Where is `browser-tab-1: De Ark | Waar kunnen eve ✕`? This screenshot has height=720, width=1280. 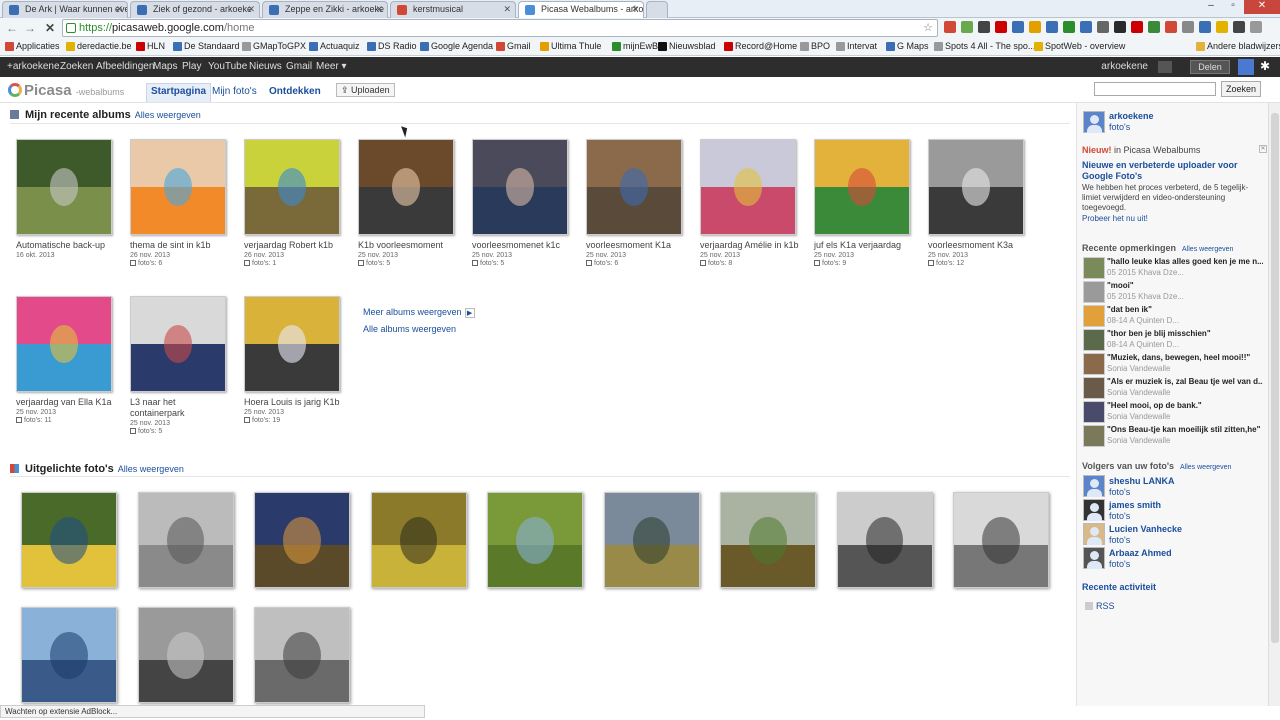 browser-tab-1: De Ark | Waar kunnen eve ✕ is located at coordinates (65, 9).